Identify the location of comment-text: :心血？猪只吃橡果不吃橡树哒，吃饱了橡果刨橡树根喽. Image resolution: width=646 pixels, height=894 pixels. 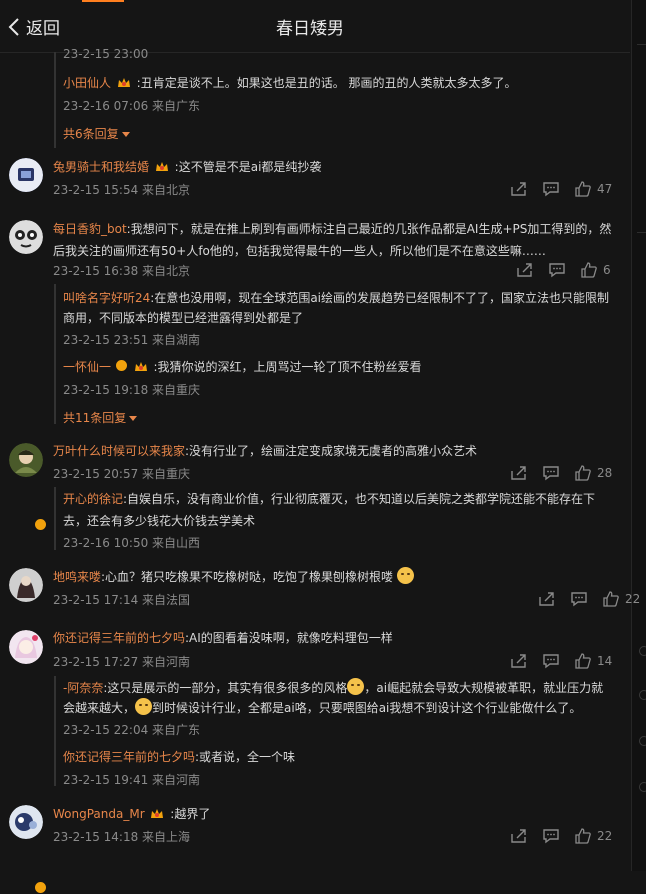
(247, 577).